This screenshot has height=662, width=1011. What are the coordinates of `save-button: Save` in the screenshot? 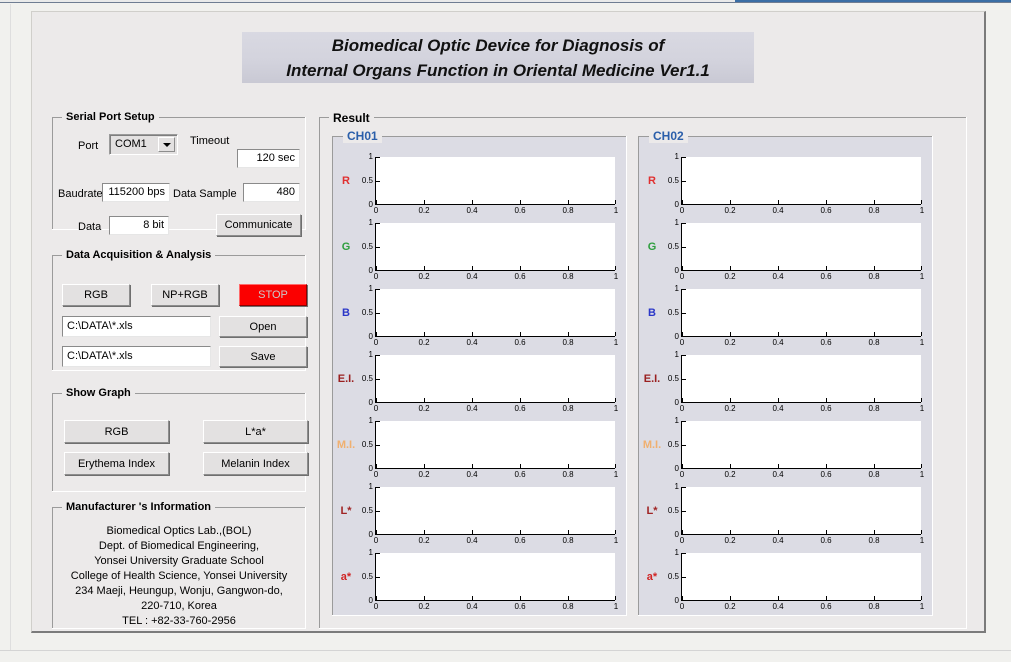 It's located at (263, 356).